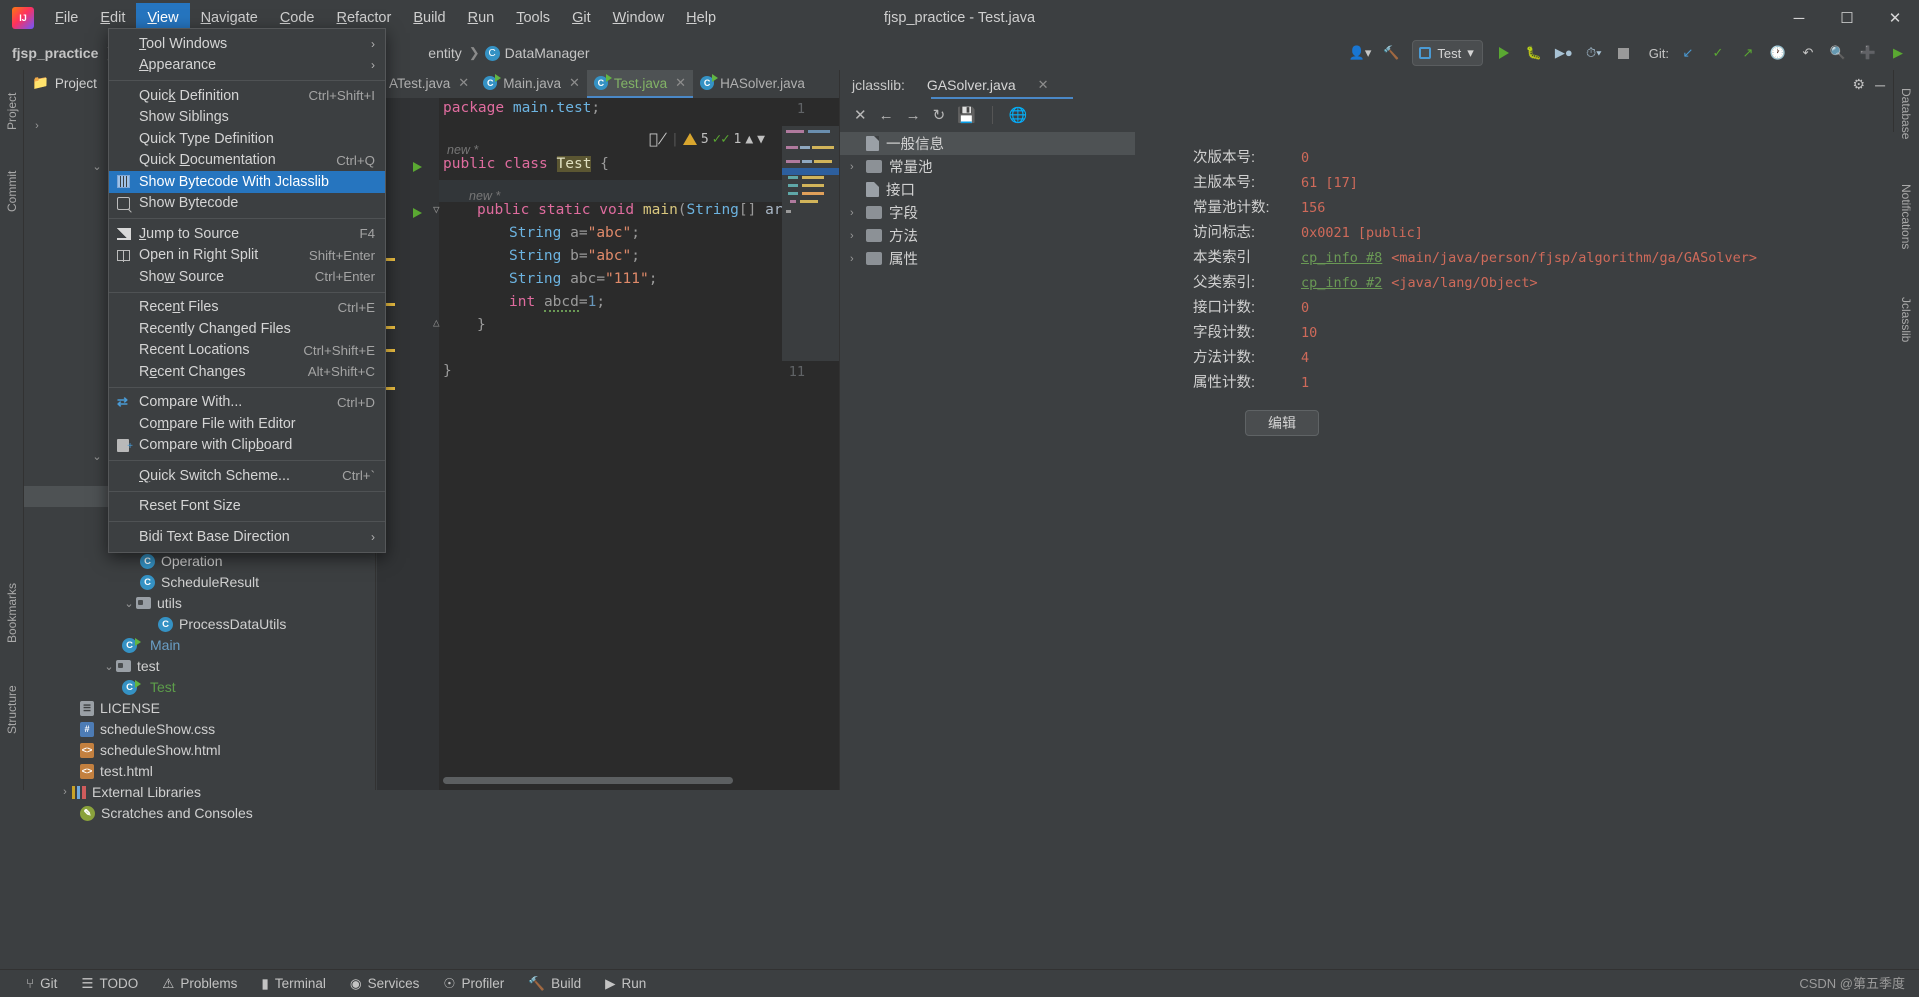  I want to click on list-item: C Main, so click(148, 645).